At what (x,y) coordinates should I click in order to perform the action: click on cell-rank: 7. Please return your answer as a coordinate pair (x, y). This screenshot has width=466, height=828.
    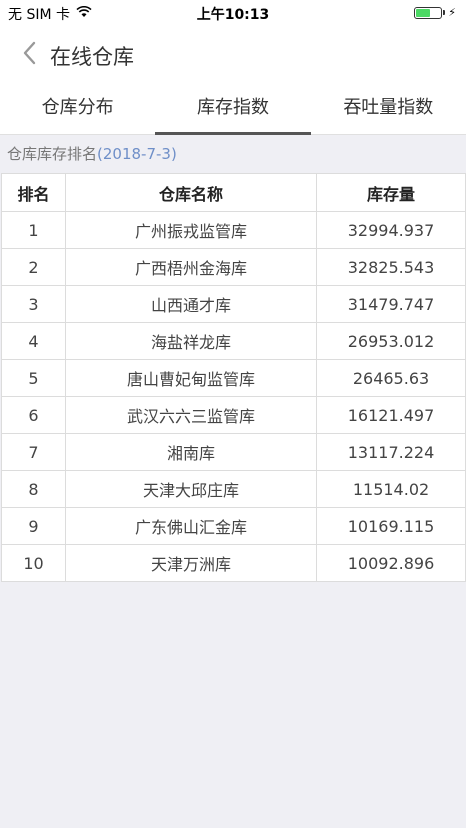
    Looking at the image, I should click on (33, 452).